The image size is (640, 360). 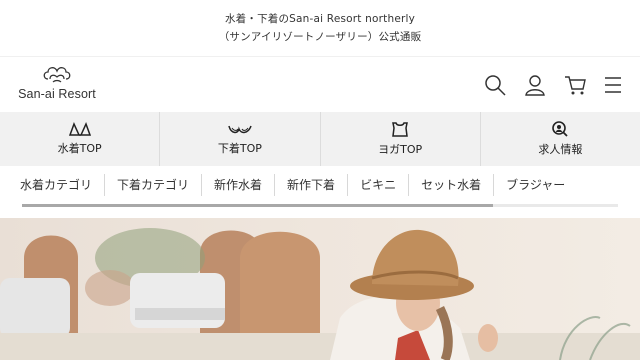 What do you see at coordinates (560, 129) in the screenshot?
I see `recruit-search-icon` at bounding box center [560, 129].